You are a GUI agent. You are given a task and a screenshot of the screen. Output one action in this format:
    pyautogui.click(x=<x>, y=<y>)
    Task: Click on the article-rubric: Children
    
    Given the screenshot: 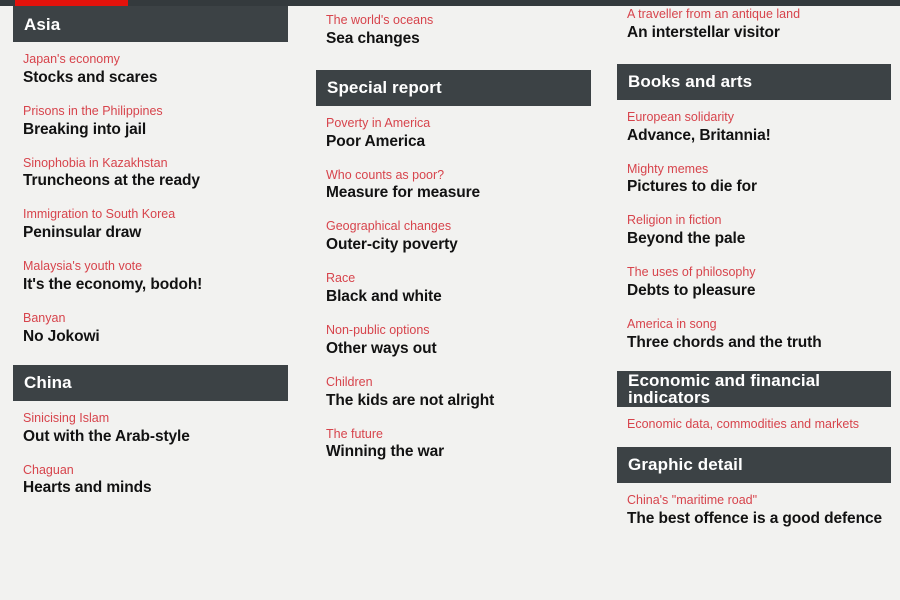 What is the action you would take?
    pyautogui.click(x=453, y=382)
    